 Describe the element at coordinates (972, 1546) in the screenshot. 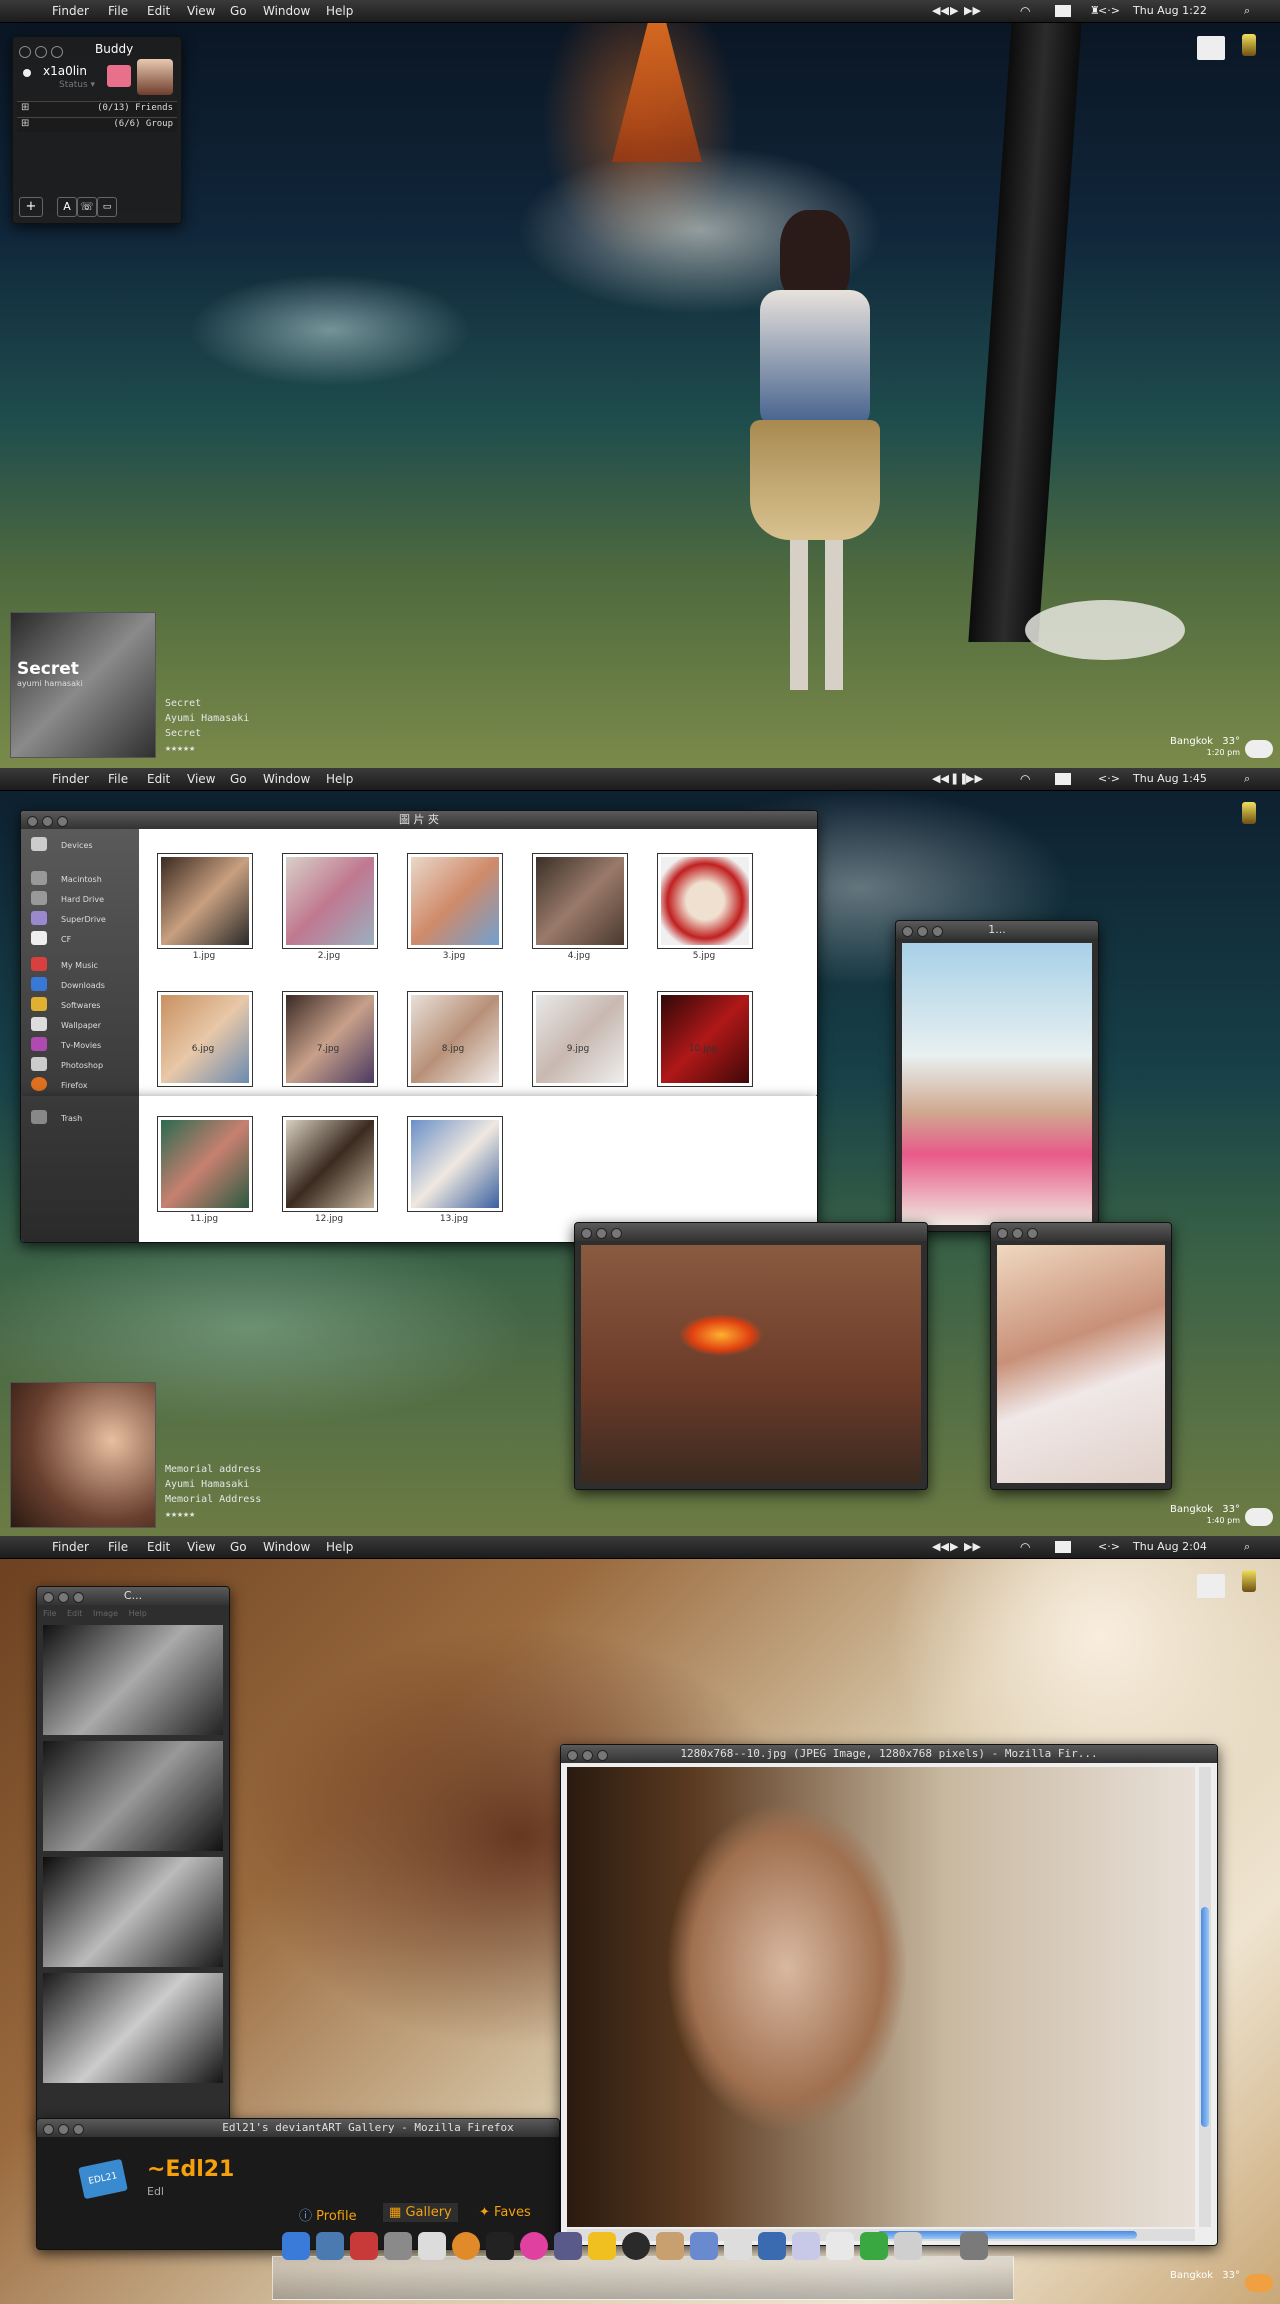

I see `media-next-icon: ▶▶` at that location.